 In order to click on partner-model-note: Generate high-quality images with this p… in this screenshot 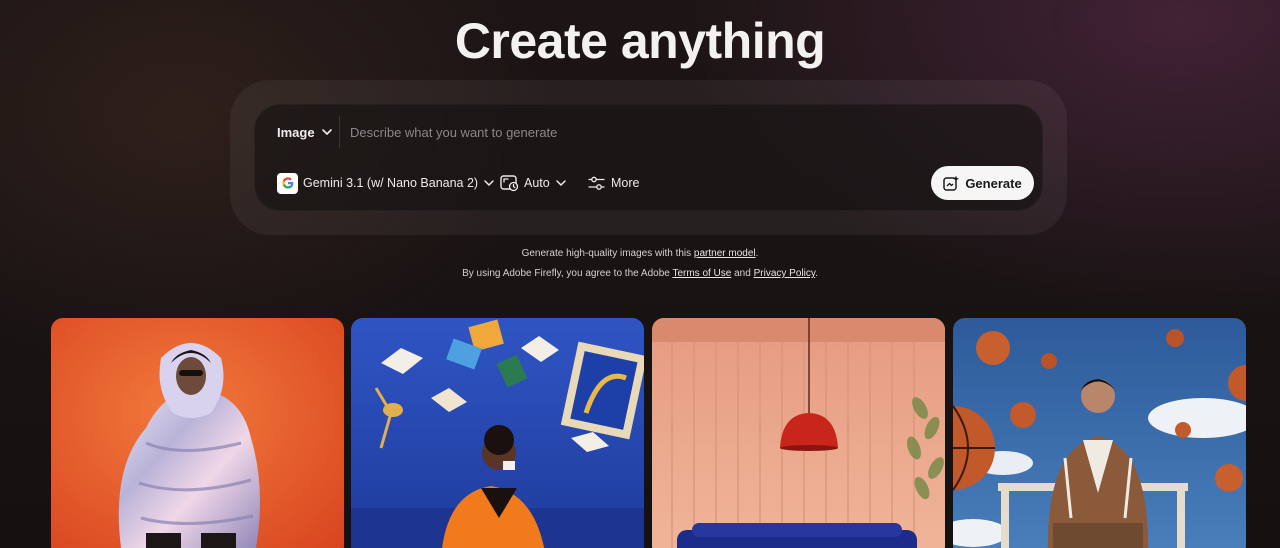, I will do `click(640, 253)`.